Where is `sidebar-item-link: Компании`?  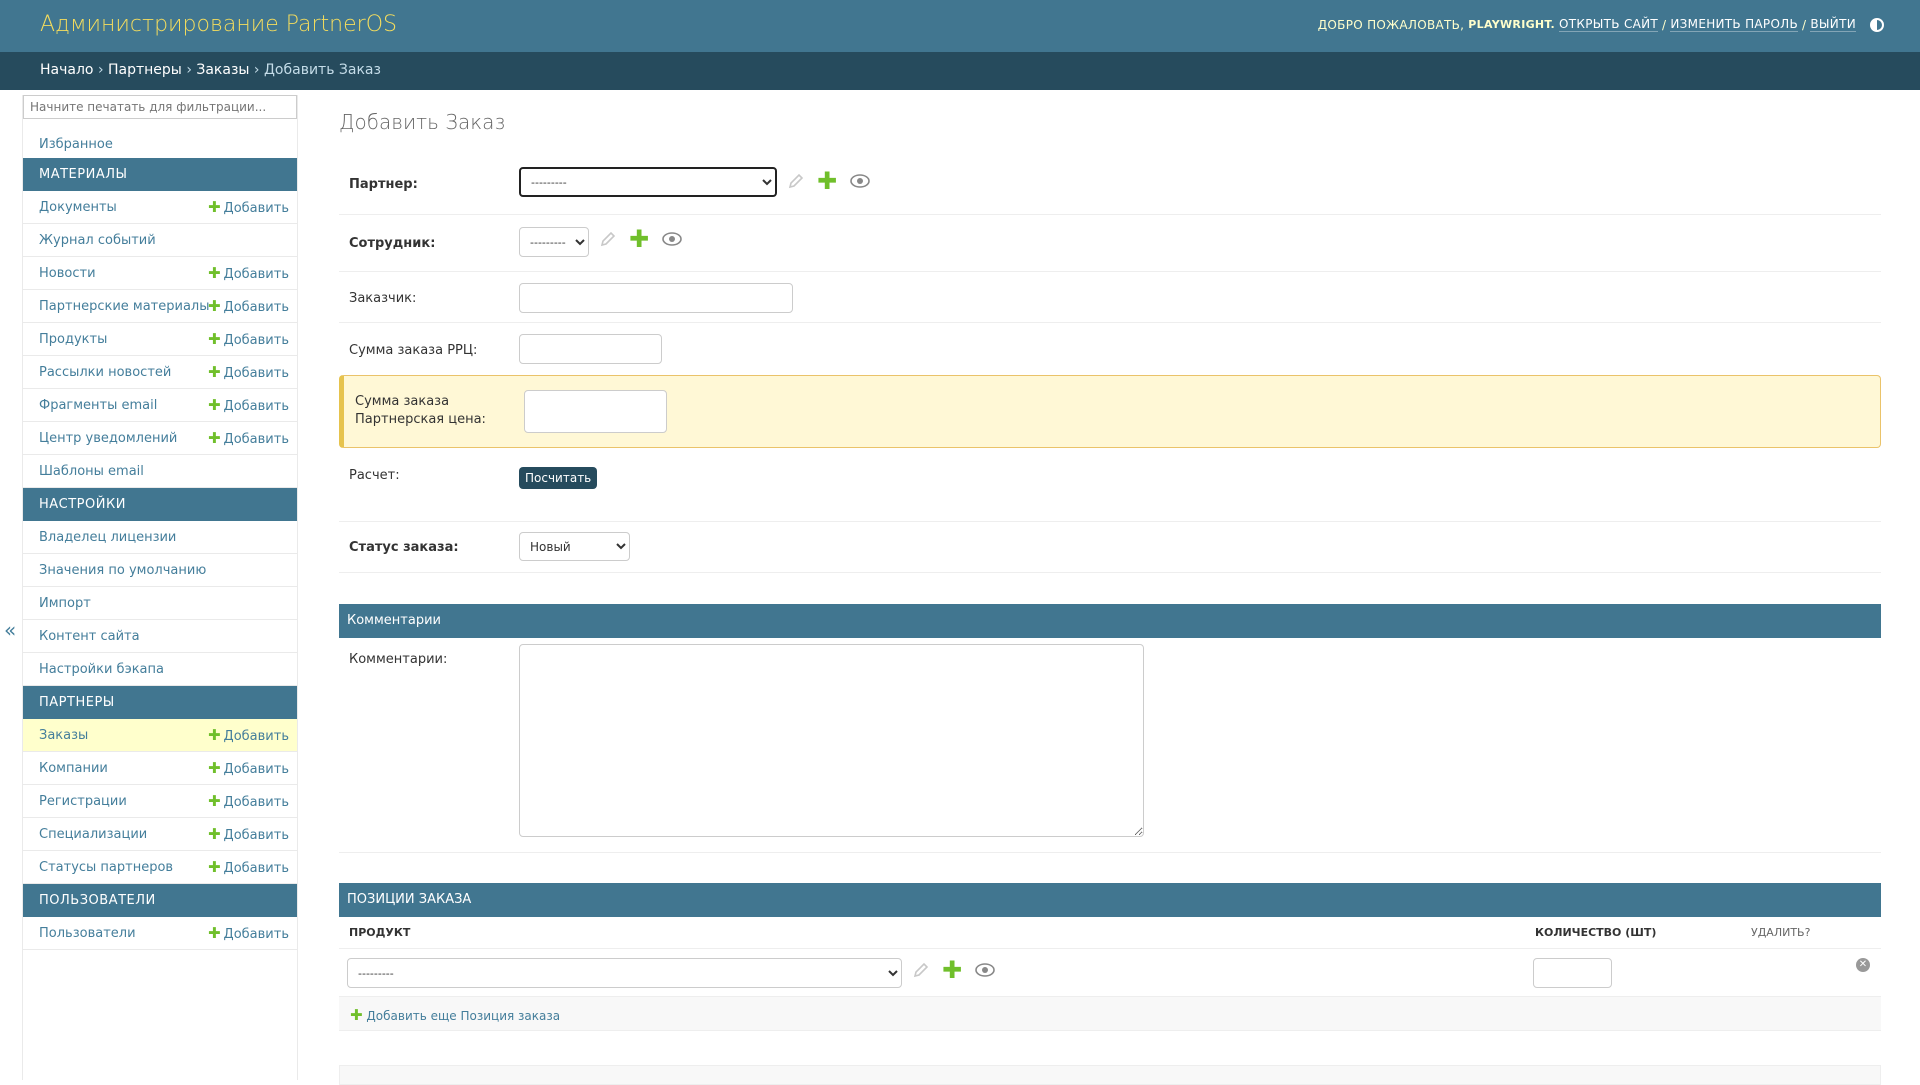
sidebar-item-link: Компании is located at coordinates (73, 768).